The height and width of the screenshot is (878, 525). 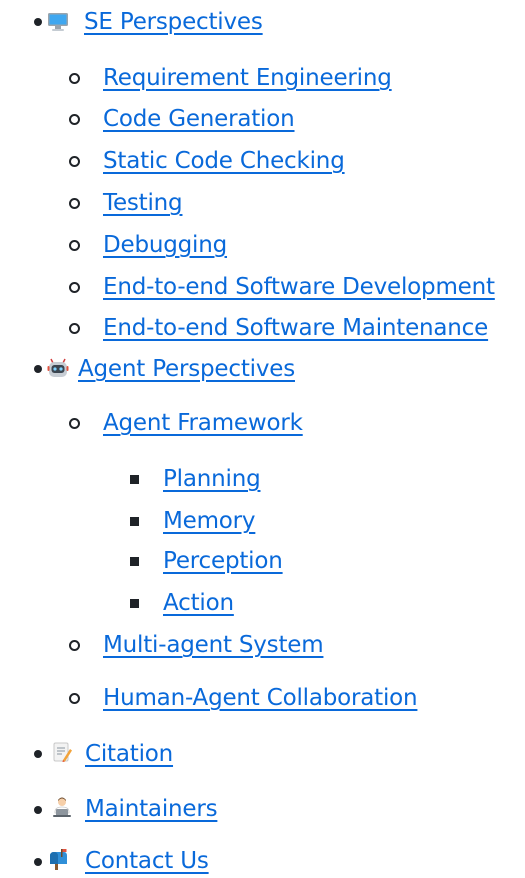 I want to click on toc-item-debugging: Debugging, so click(x=165, y=245).